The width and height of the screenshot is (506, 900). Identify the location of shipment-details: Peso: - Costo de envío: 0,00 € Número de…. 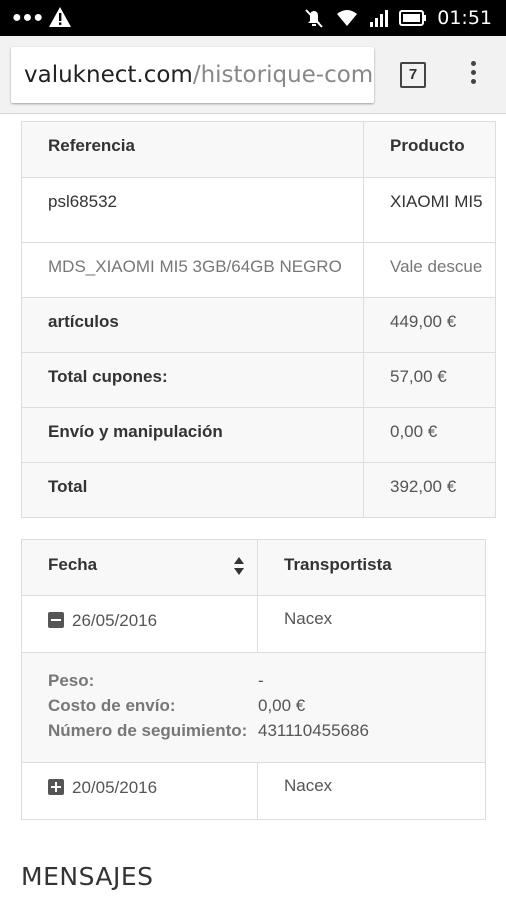
(253, 707).